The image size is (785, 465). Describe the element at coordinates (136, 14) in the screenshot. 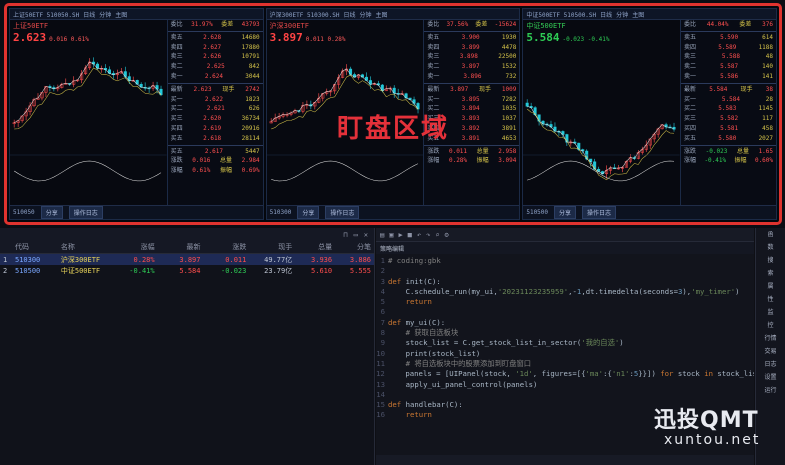

I see `panel-toolbar: 上证50ETF 510050.SH 日线 分钟 主图` at that location.